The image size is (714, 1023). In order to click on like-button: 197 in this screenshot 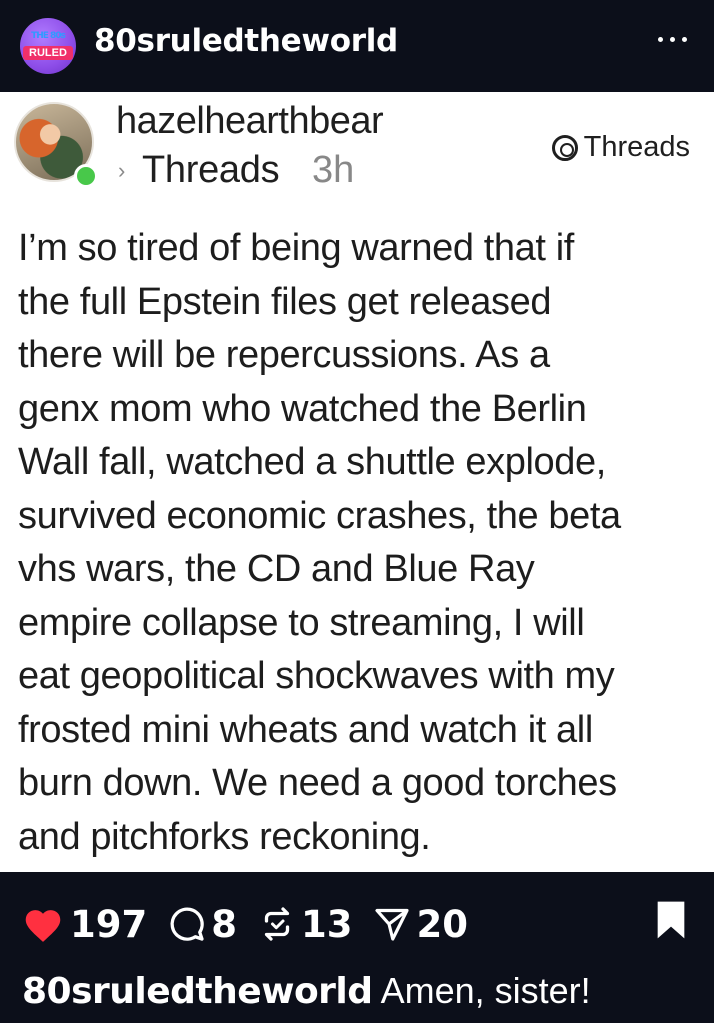, I will do `click(84, 924)`.